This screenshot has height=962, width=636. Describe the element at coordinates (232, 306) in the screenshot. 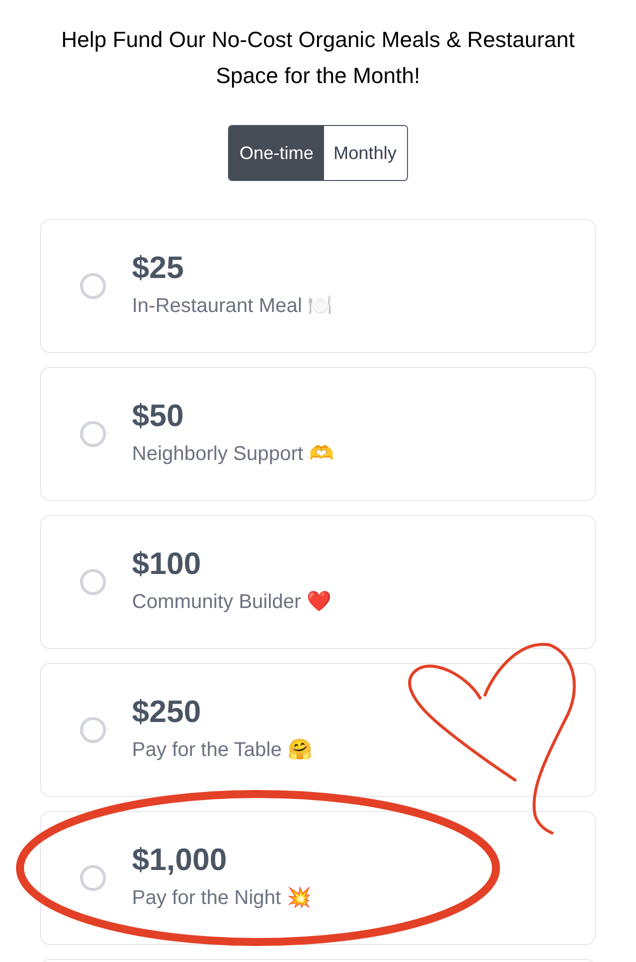

I see `donation-description: In-Restaurant Meal 🍽` at that location.